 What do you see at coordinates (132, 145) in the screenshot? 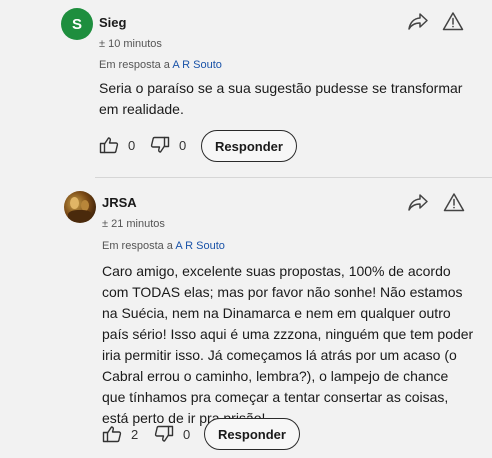
I see `like-count: 0` at bounding box center [132, 145].